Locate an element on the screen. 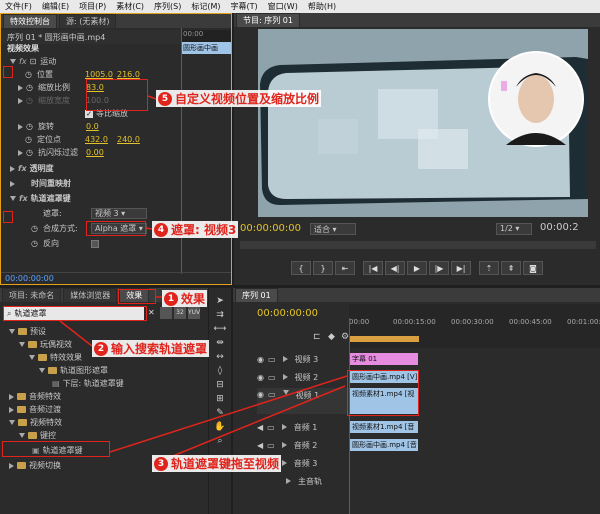 This screenshot has width=600, height=514. annotation-3: 3 轨道遮罩键拖至视频 is located at coordinates (217, 463).